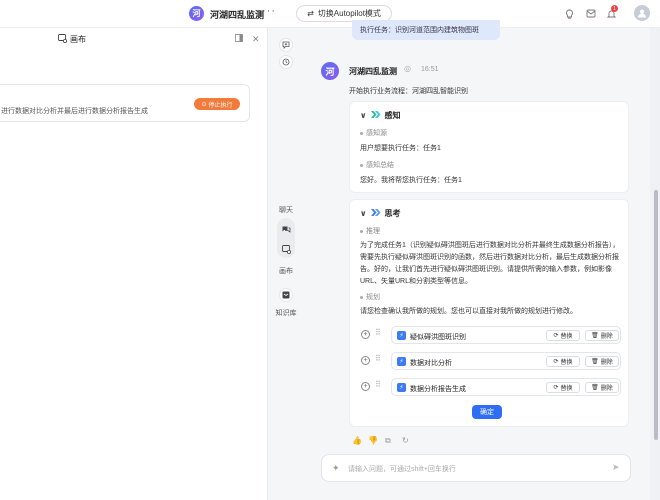 This screenshot has width=660, height=500. What do you see at coordinates (373, 133) in the screenshot?
I see `perception-source-label: 感知源` at bounding box center [373, 133].